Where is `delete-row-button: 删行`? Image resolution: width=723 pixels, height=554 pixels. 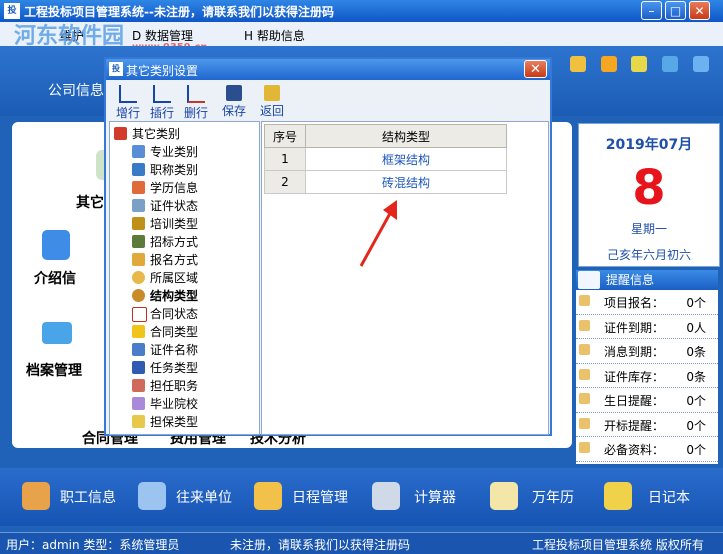 delete-row-button: 删行 is located at coordinates (196, 102).